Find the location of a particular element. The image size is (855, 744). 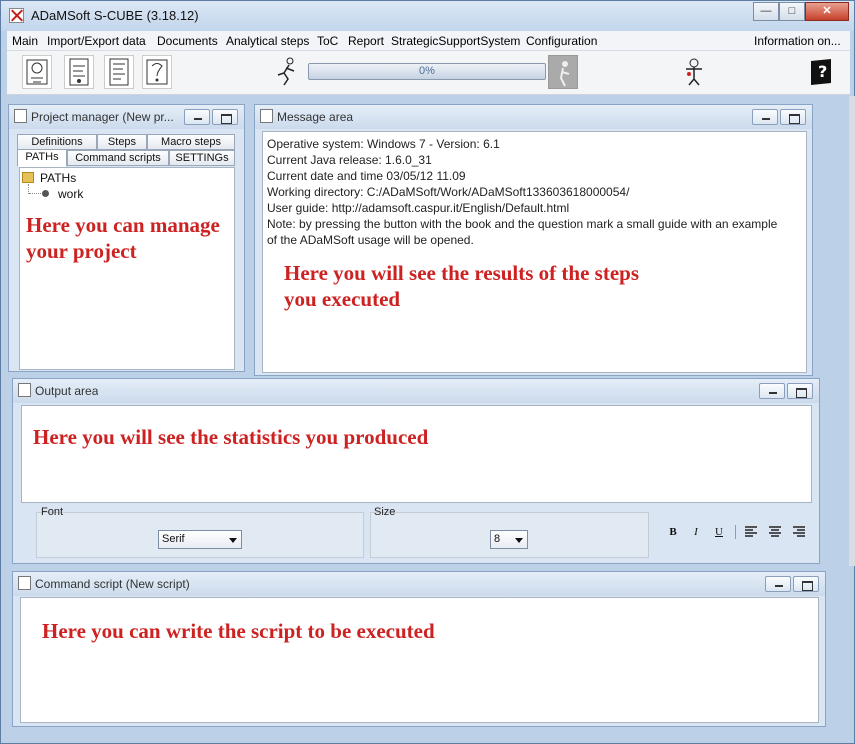

minimize-window-button: — is located at coordinates (766, 11).